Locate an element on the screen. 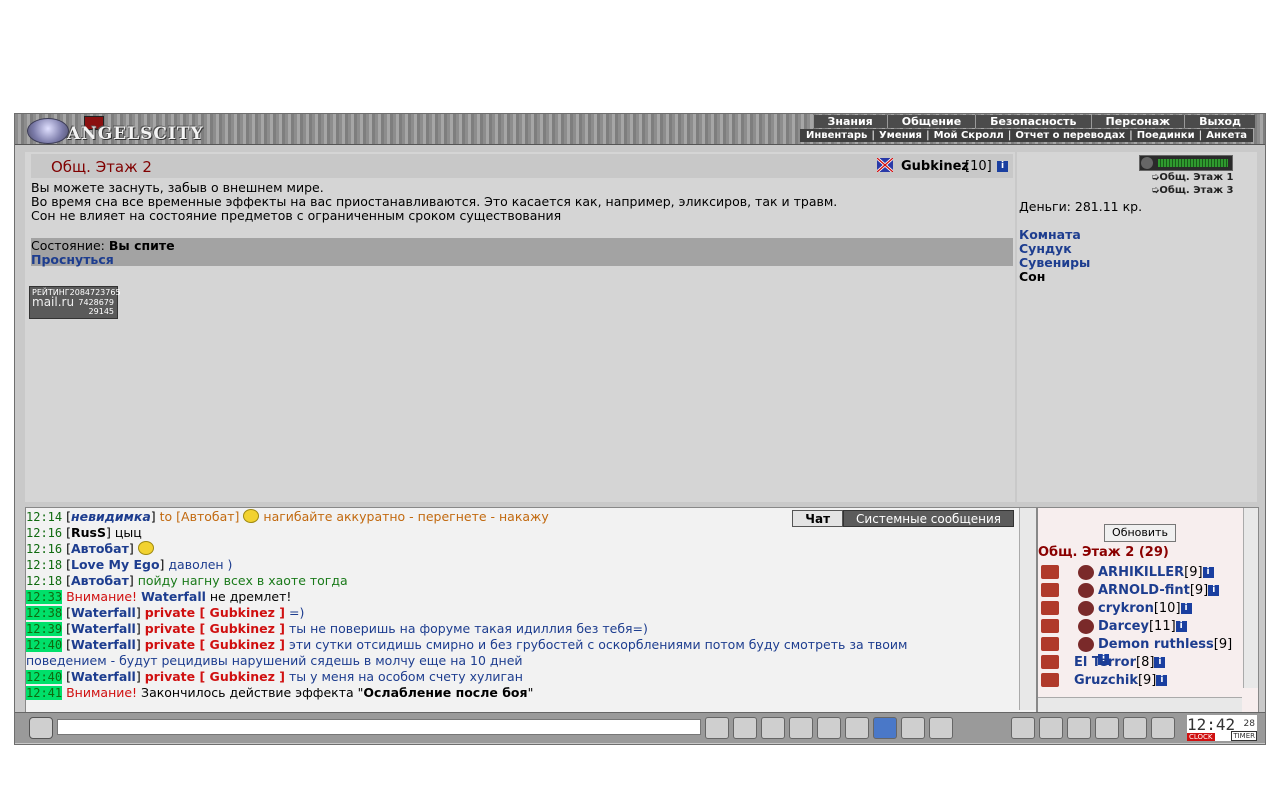 The height and width of the screenshot is (800, 1280). chat-message: [Автобат] is located at coordinates (110, 548).